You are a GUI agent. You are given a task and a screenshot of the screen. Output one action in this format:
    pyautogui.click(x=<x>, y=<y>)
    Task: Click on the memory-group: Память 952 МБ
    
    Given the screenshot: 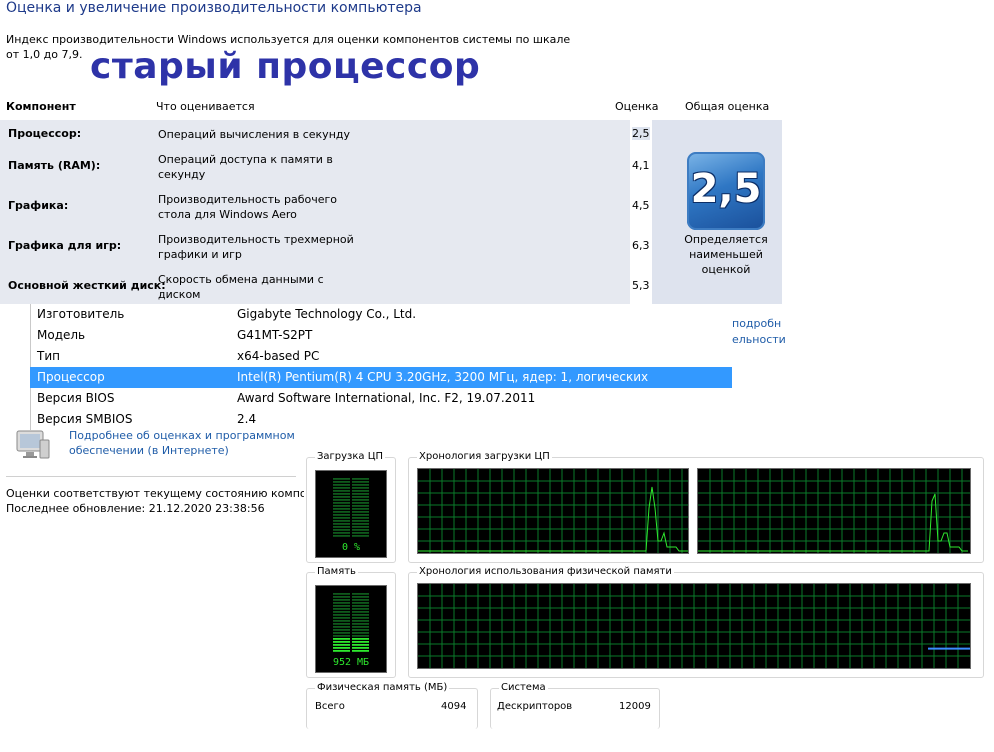 What is the action you would take?
    pyautogui.click(x=351, y=622)
    